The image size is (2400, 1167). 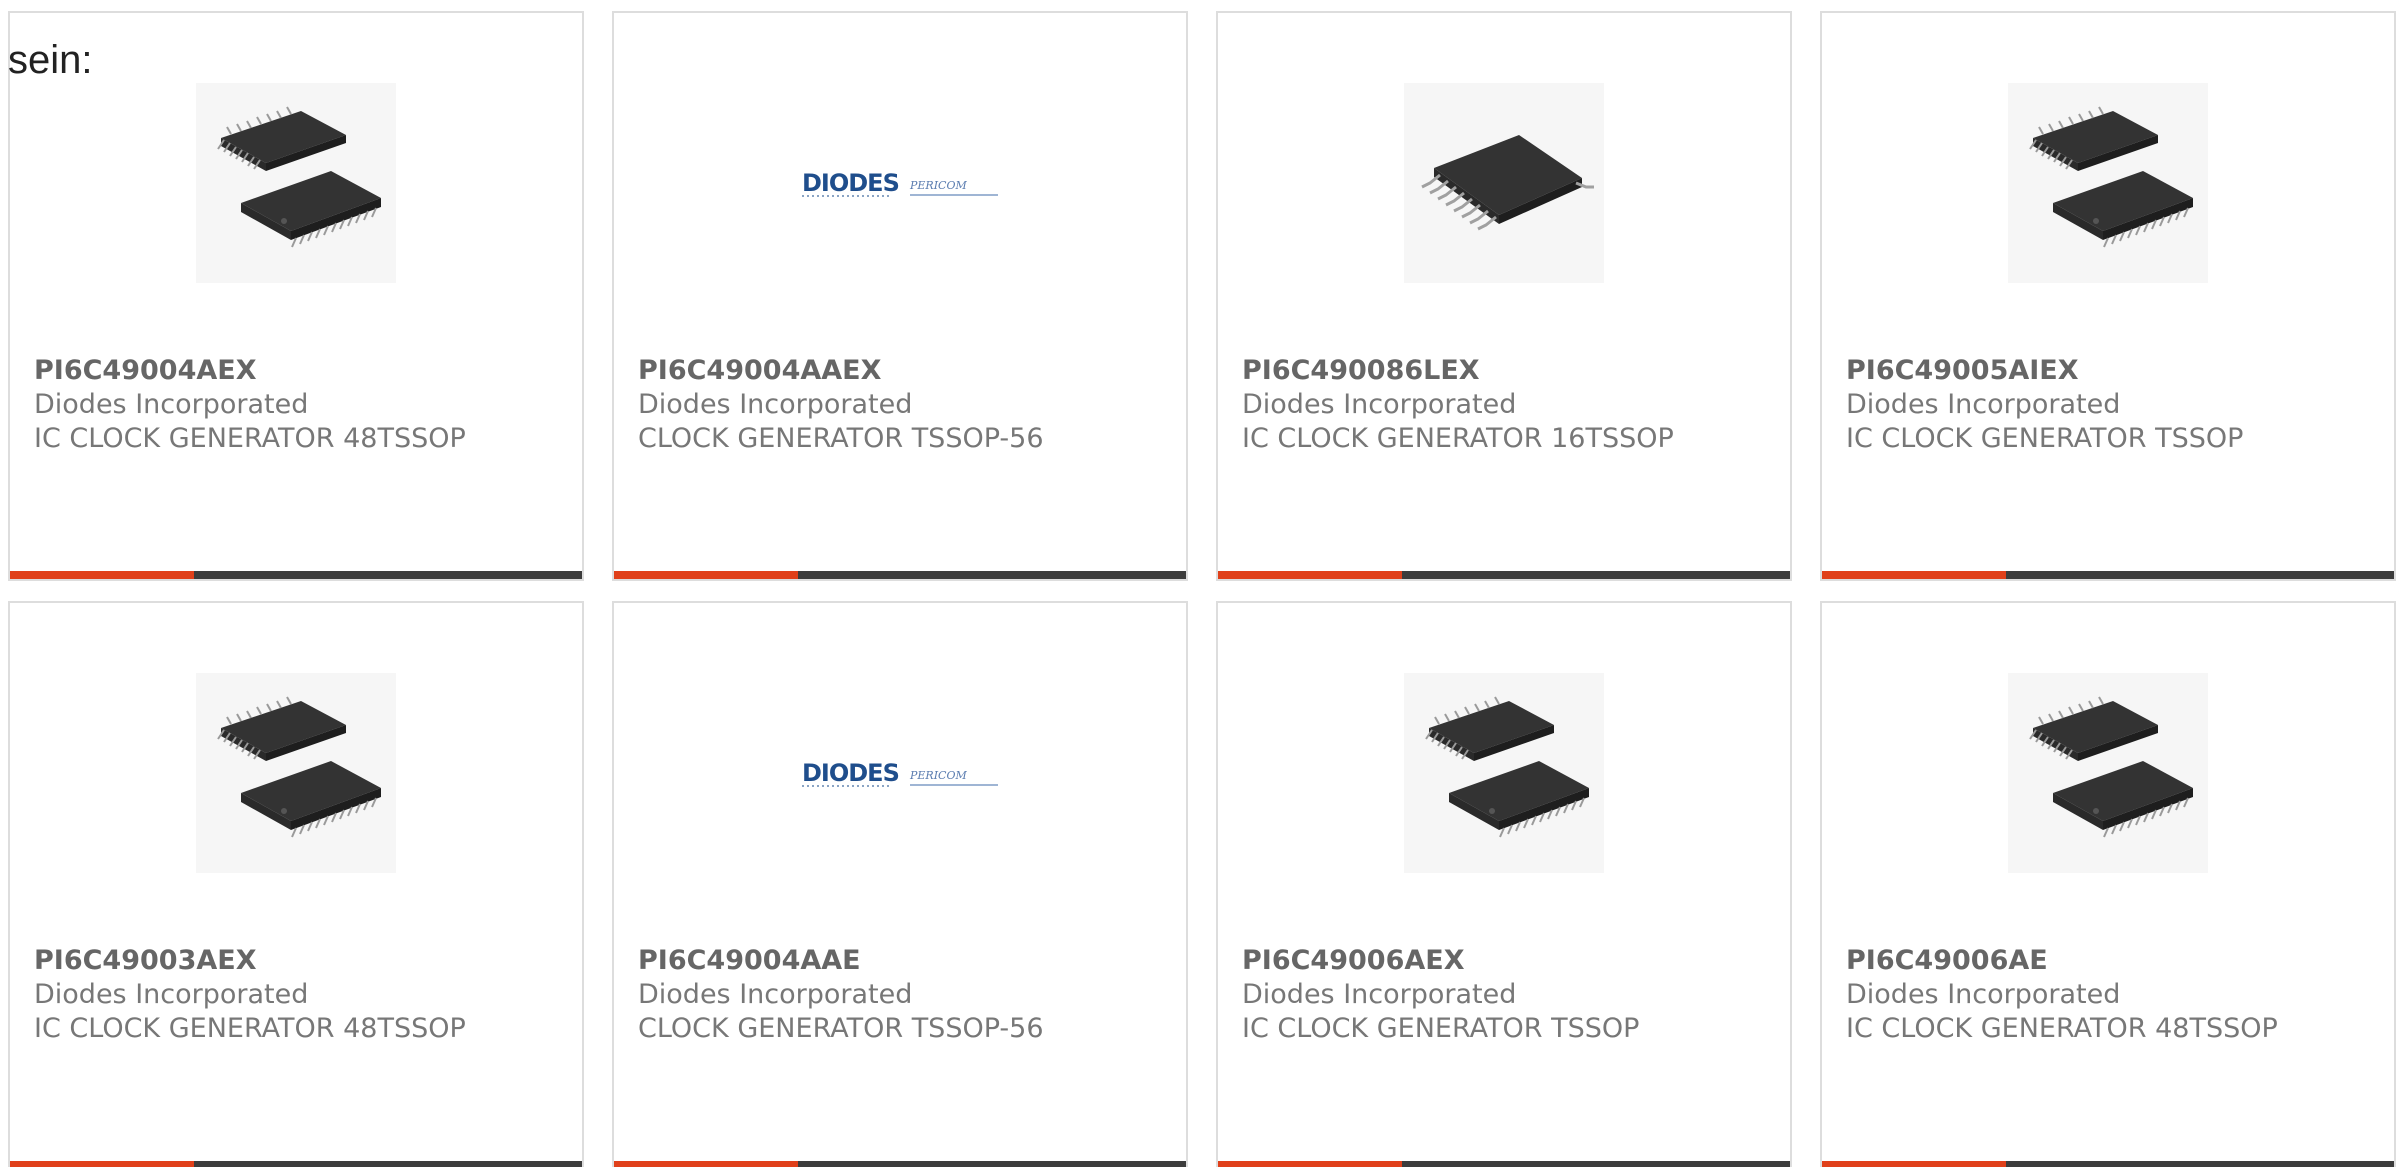 What do you see at coordinates (50, 60) in the screenshot?
I see `intro-text: sein:` at bounding box center [50, 60].